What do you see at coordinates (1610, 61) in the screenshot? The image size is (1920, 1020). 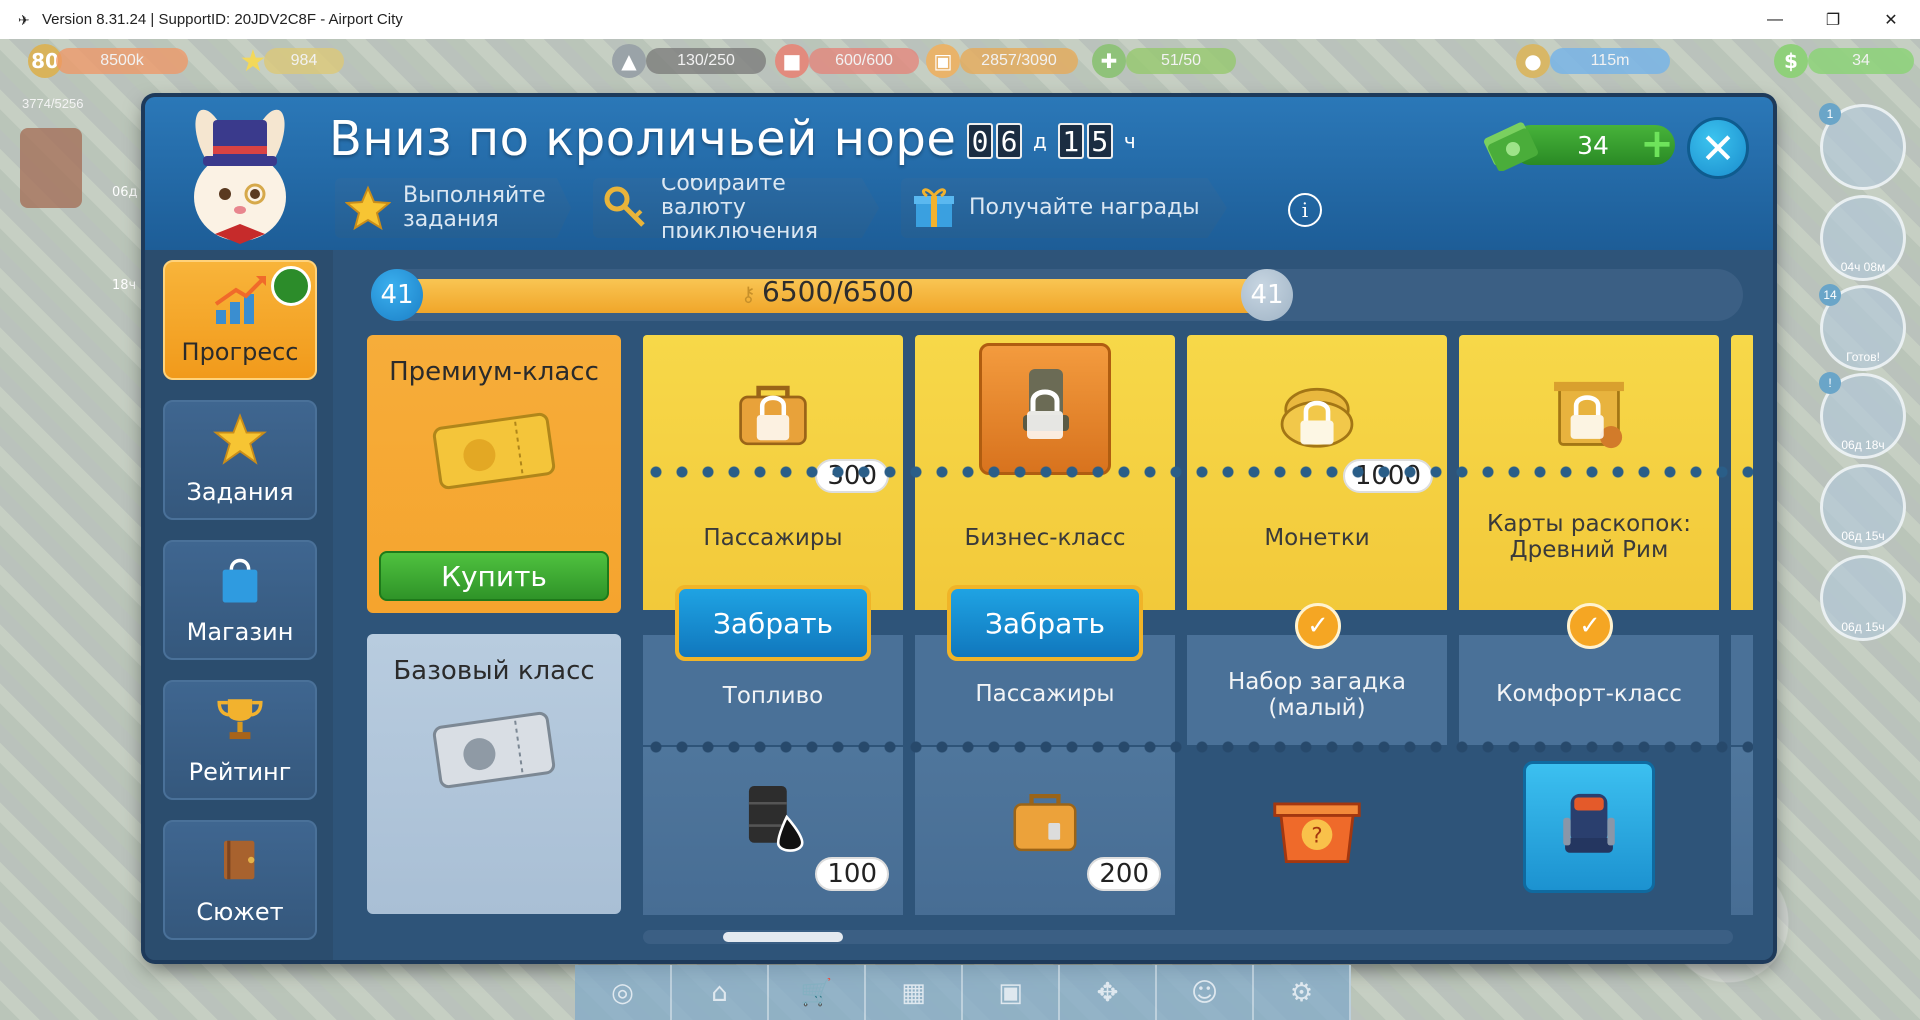 I see `coins-value: 115m` at bounding box center [1610, 61].